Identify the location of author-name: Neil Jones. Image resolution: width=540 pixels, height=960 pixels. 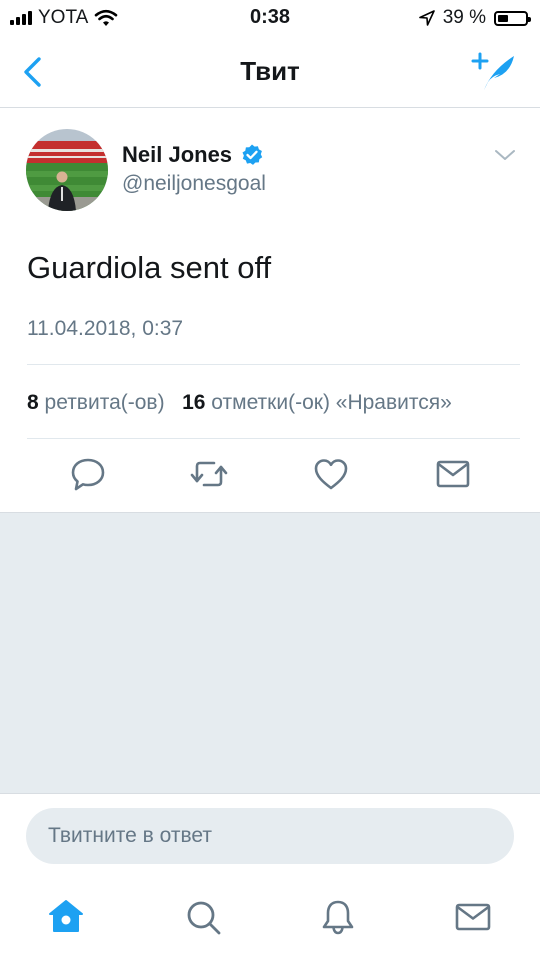
(177, 155).